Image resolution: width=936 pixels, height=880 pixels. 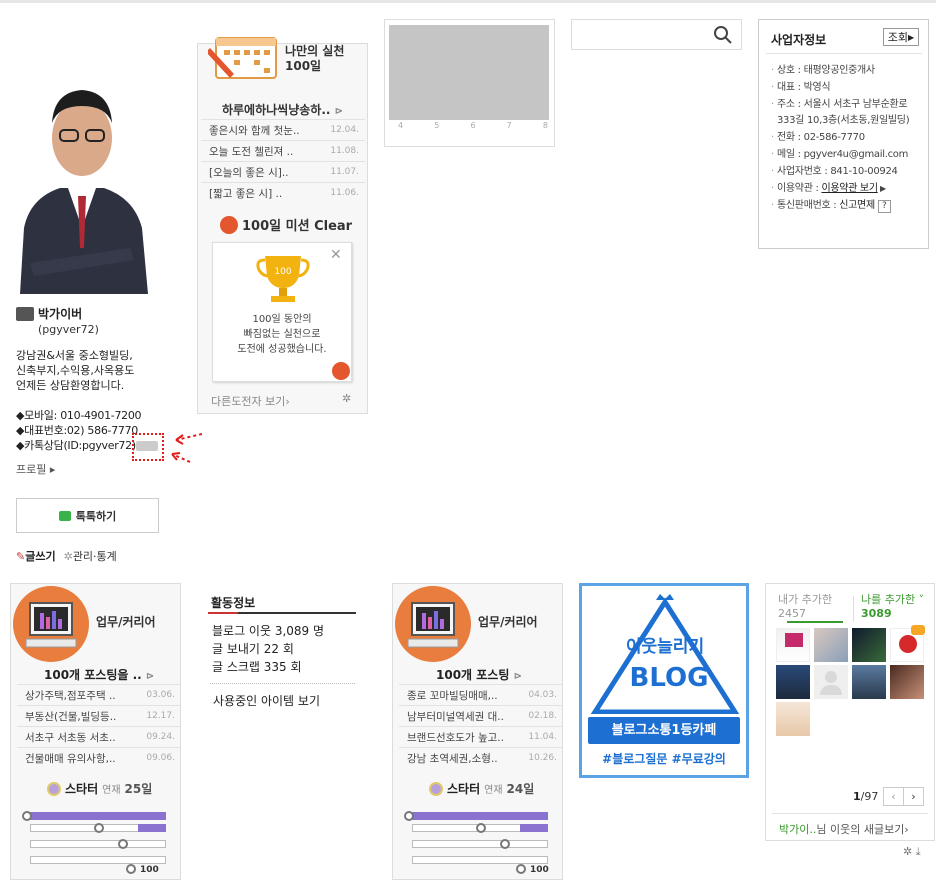 I want to click on post-date: 09.24., so click(x=160, y=737).